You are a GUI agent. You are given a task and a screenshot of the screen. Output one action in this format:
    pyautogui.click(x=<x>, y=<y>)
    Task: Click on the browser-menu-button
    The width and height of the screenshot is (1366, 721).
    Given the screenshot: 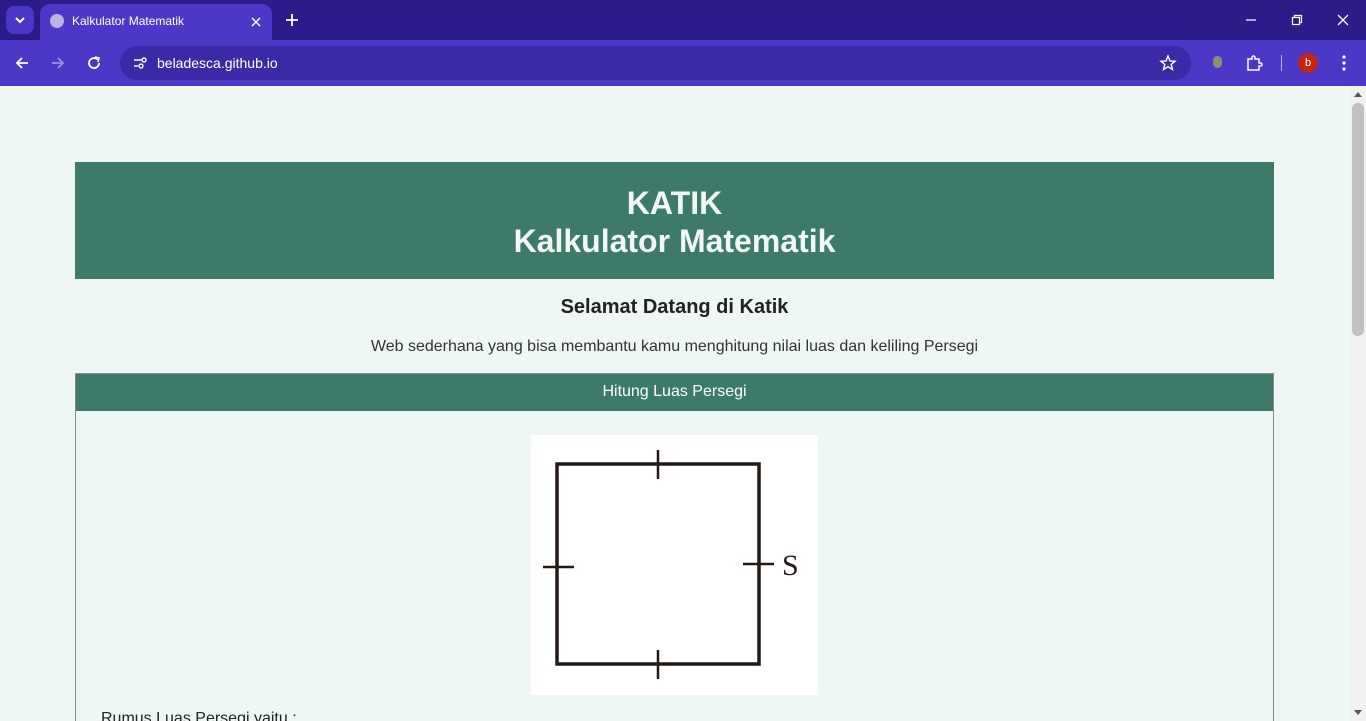 What is the action you would take?
    pyautogui.click(x=1344, y=63)
    